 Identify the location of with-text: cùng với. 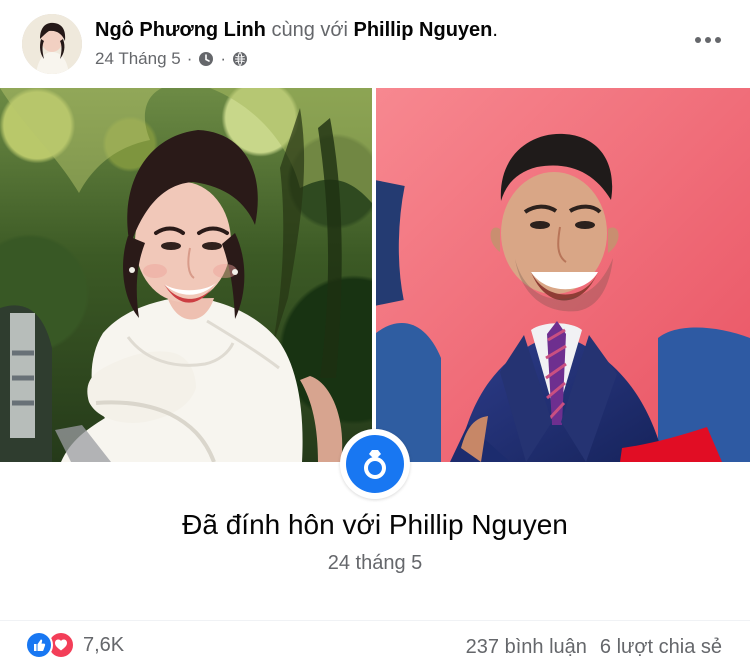
(309, 30).